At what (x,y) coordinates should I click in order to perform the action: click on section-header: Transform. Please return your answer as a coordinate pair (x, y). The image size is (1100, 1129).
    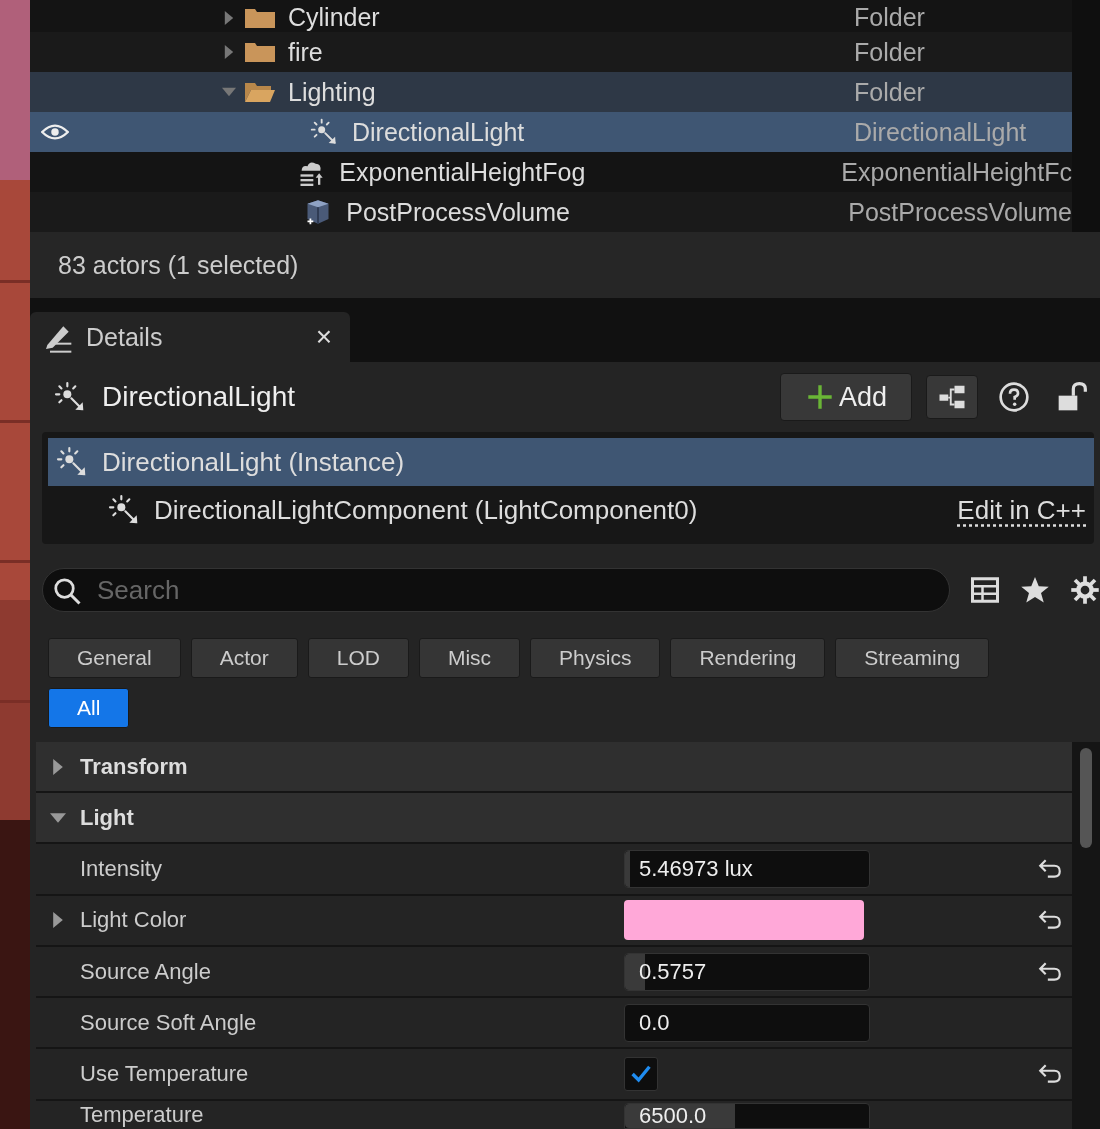
    Looking at the image, I should click on (554, 767).